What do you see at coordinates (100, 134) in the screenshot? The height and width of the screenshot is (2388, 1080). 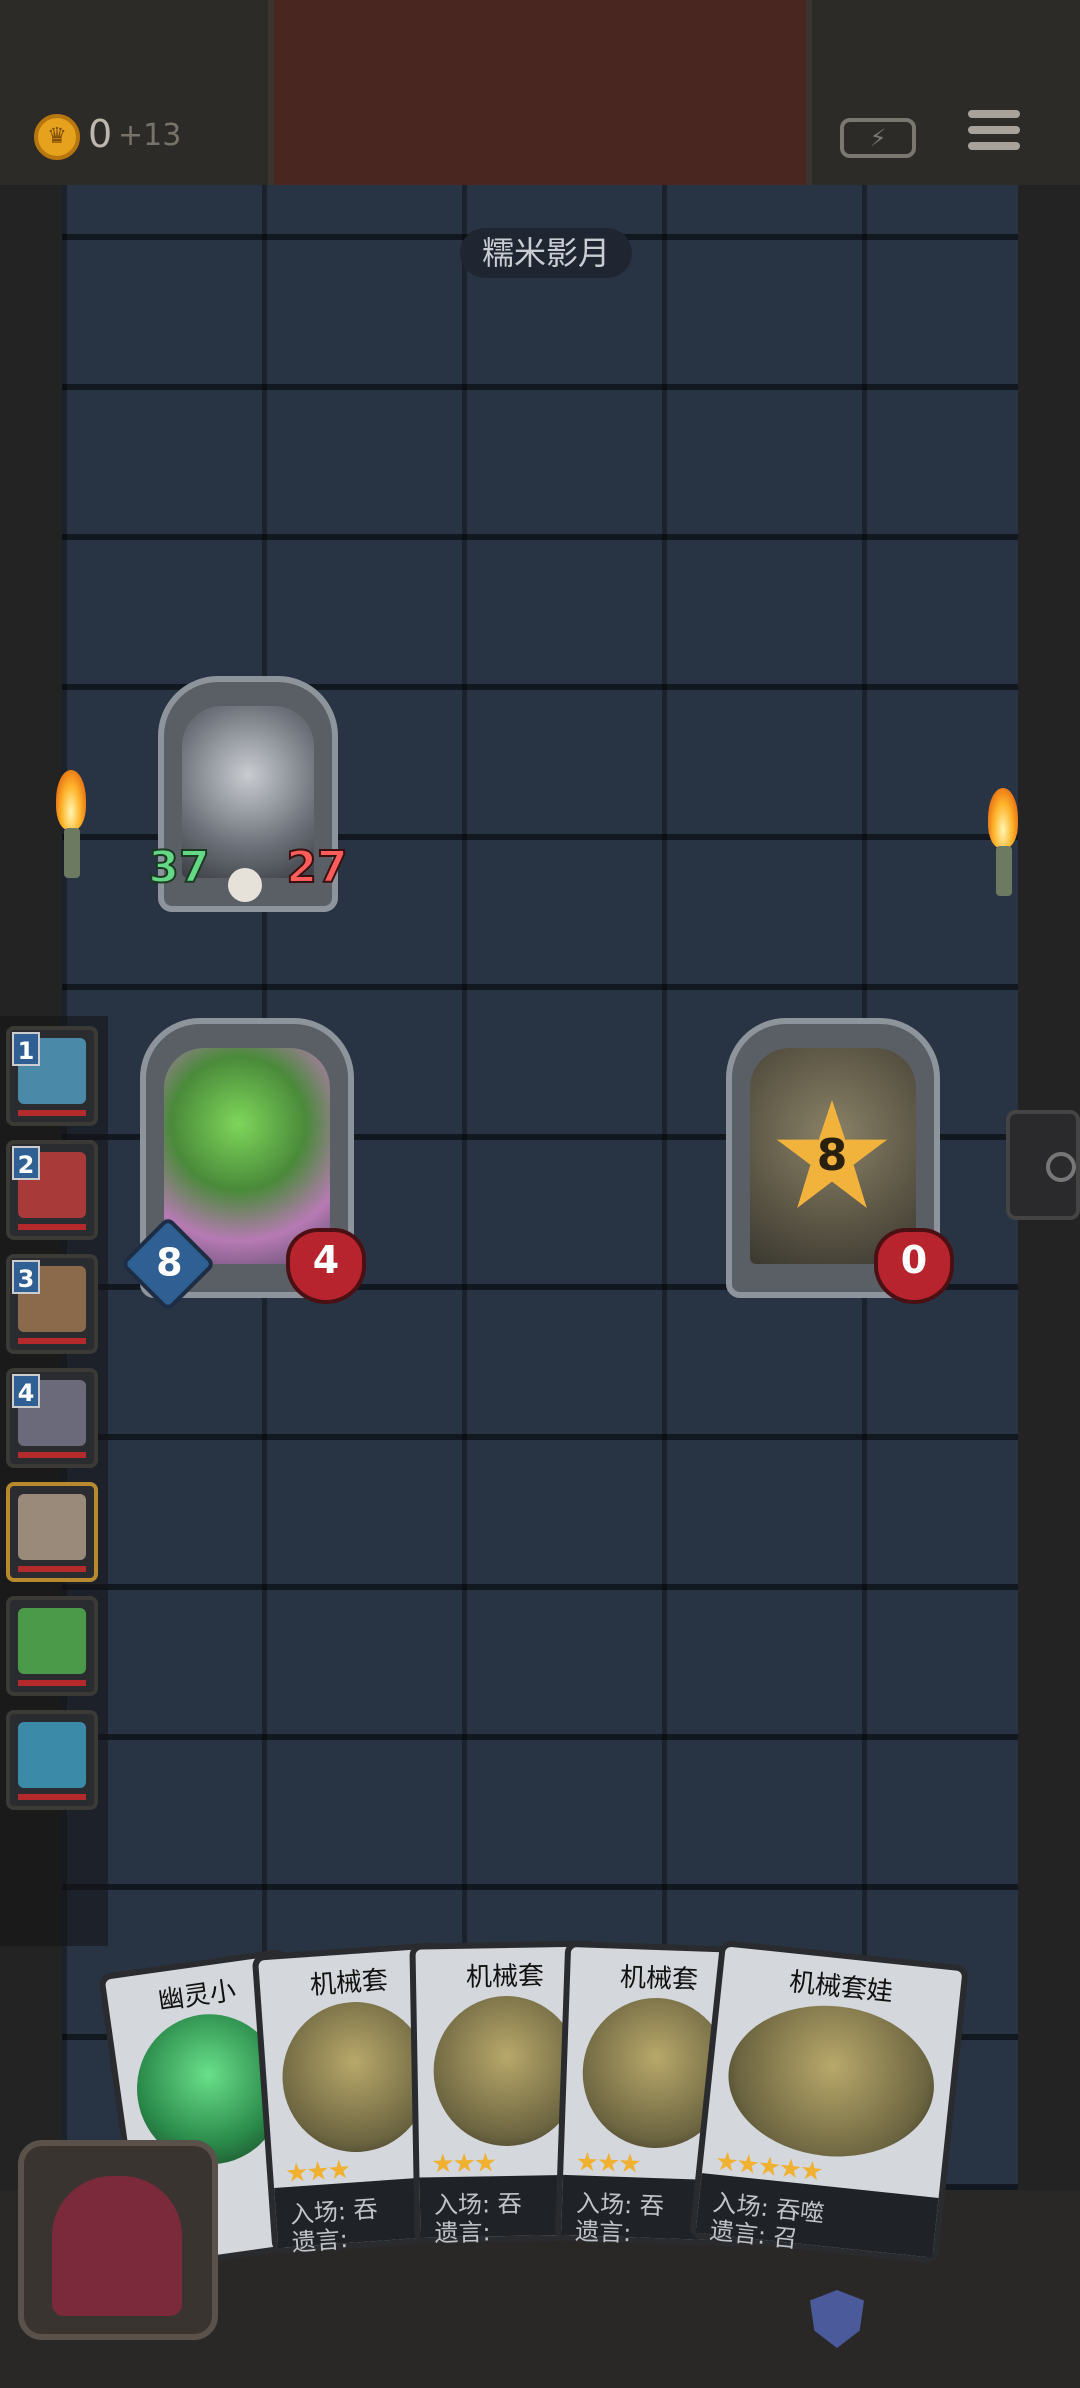 I see `coin-count: 0` at bounding box center [100, 134].